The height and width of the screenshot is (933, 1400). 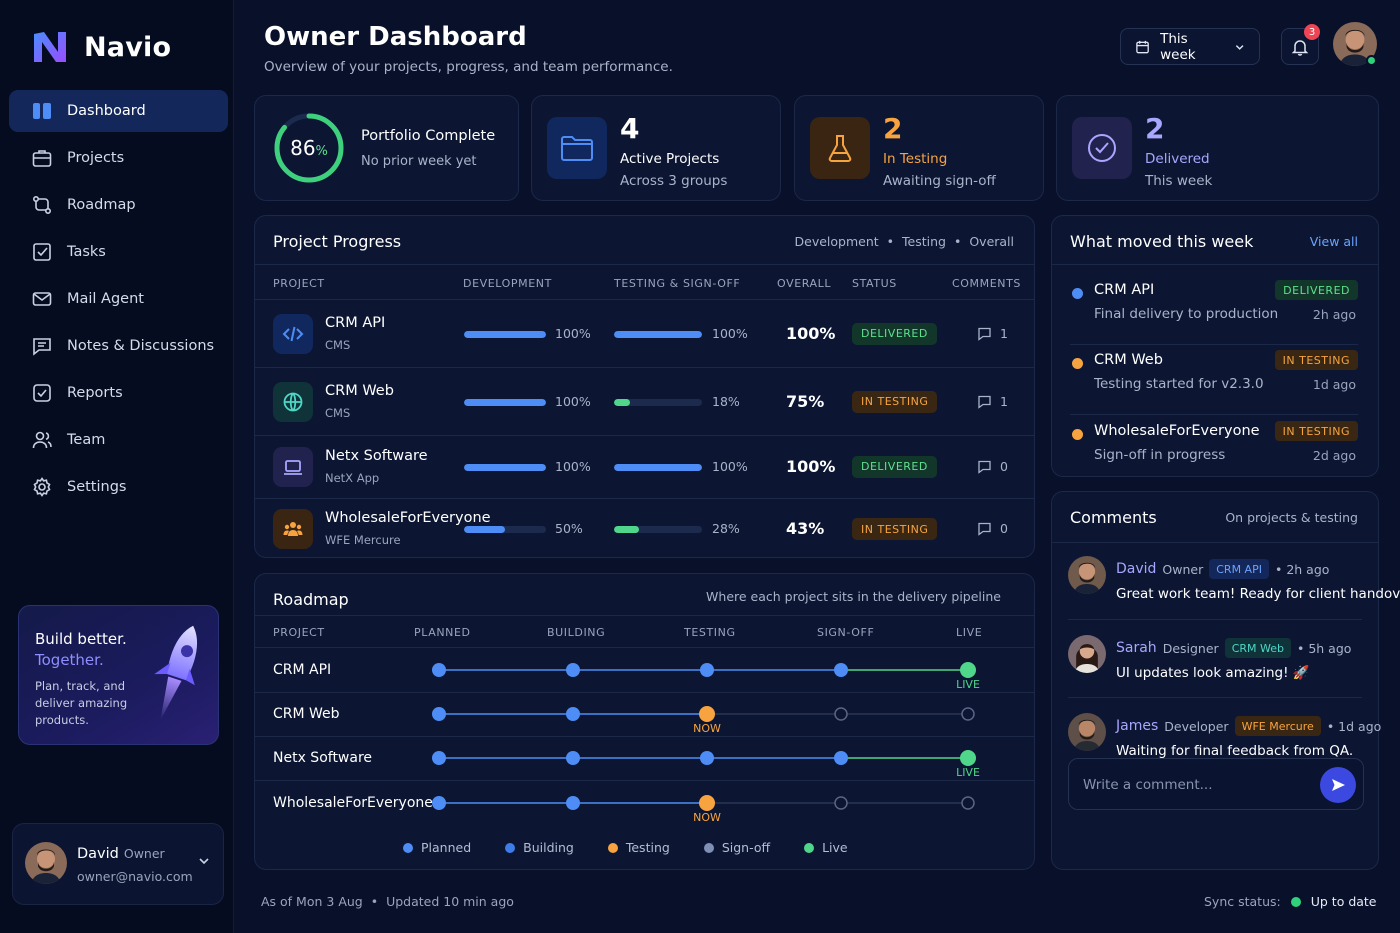 What do you see at coordinates (576, 632) in the screenshot?
I see `col-building: BUILDING` at bounding box center [576, 632].